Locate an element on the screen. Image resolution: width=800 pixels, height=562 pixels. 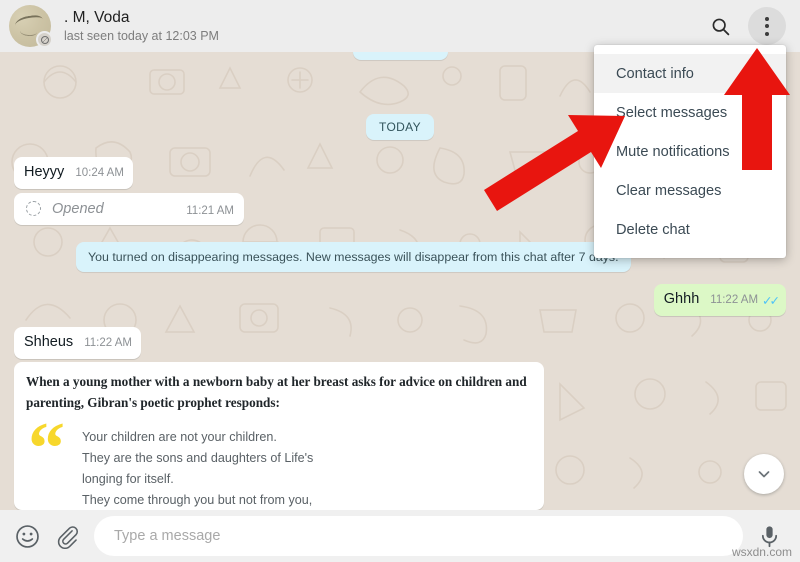
paperclip-icon is located at coordinates (67, 537).